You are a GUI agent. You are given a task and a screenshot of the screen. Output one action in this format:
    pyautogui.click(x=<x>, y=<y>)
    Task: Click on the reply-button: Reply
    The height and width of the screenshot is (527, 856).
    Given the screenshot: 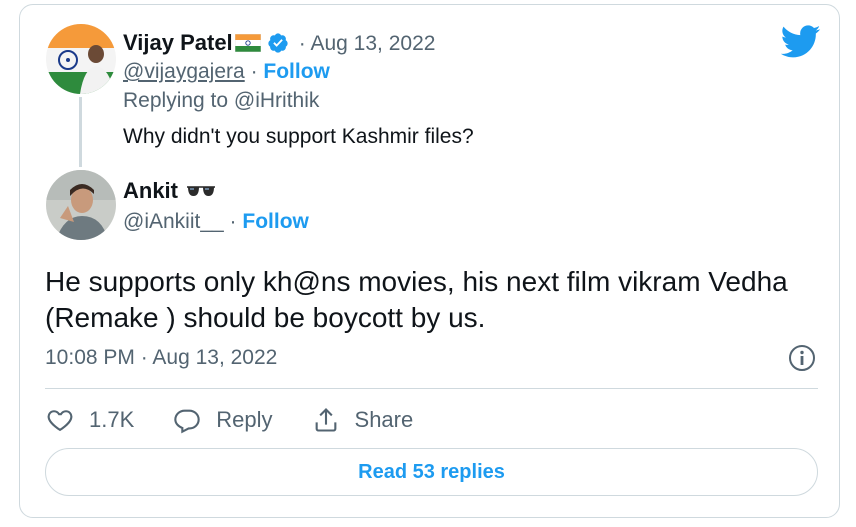 What is the action you would take?
    pyautogui.click(x=222, y=420)
    